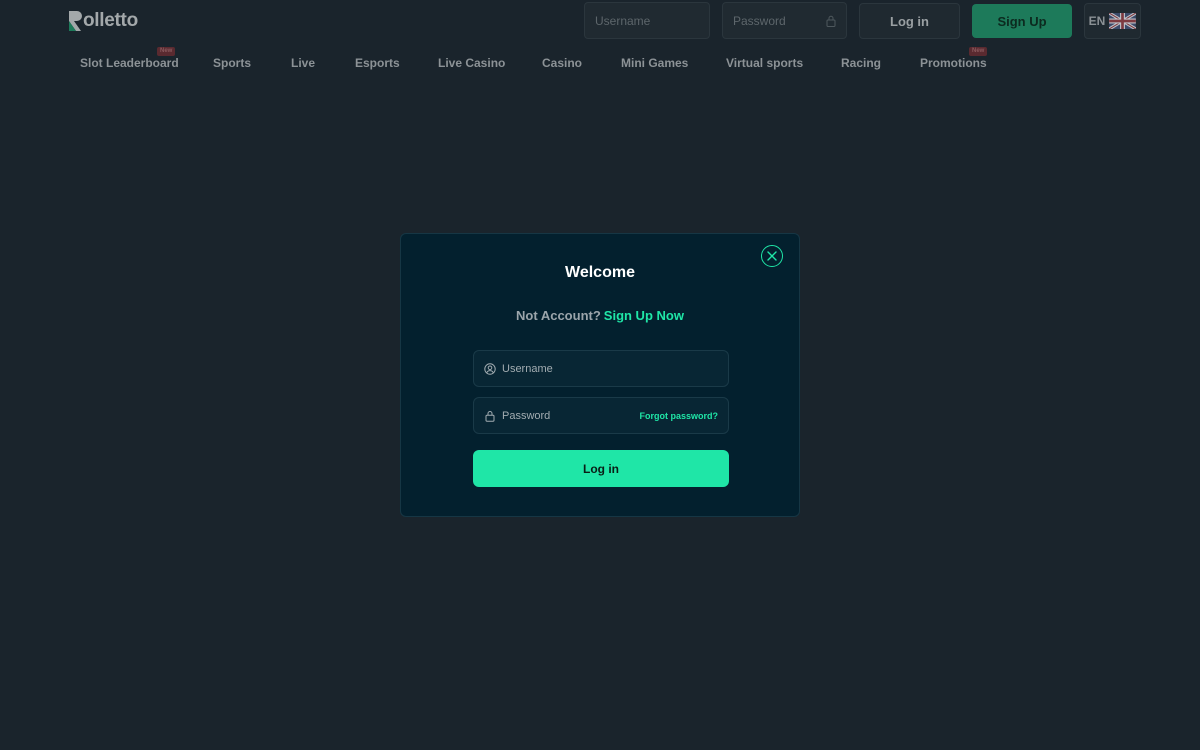 Image resolution: width=1200 pixels, height=750 pixels. Describe the element at coordinates (644, 315) in the screenshot. I see `signup-now-link: Sign Up Now` at that location.